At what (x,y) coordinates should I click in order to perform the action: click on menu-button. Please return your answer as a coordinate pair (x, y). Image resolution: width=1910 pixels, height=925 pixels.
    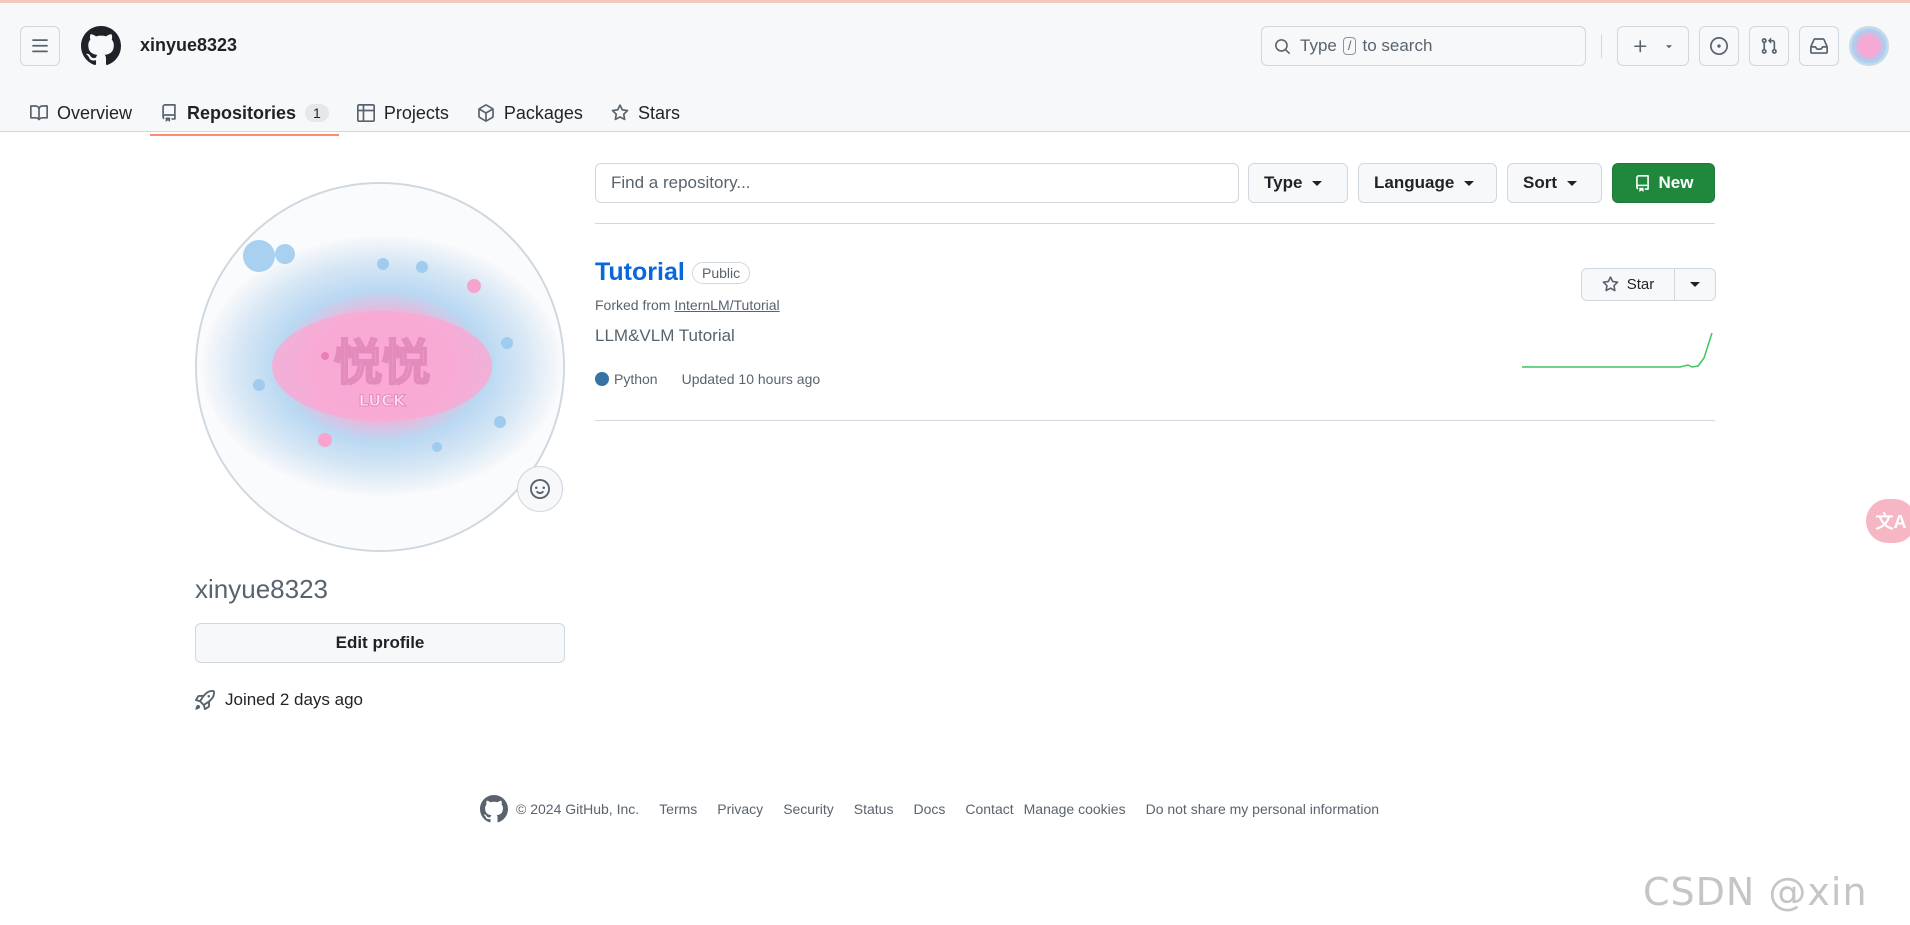
    Looking at the image, I should click on (40, 46).